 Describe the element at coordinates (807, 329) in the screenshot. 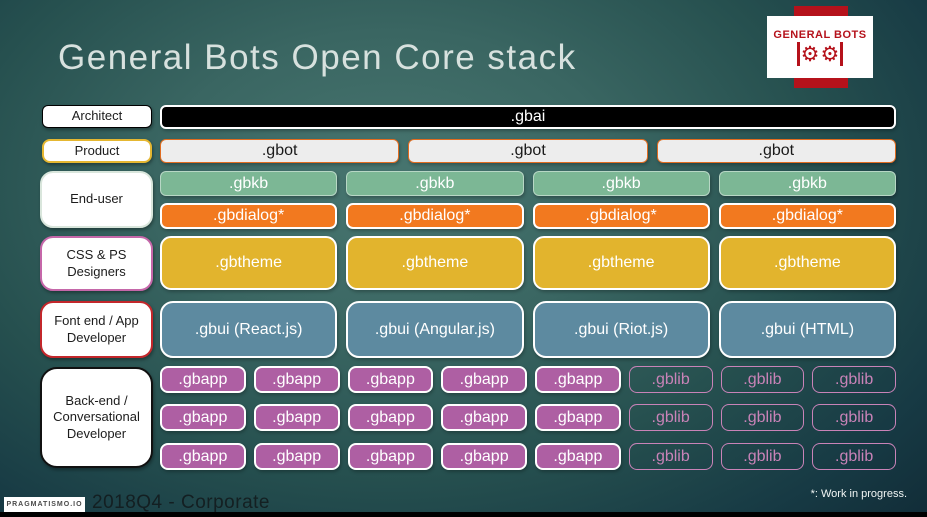

I see `gbui-html-box: .gbui (HTML)` at that location.